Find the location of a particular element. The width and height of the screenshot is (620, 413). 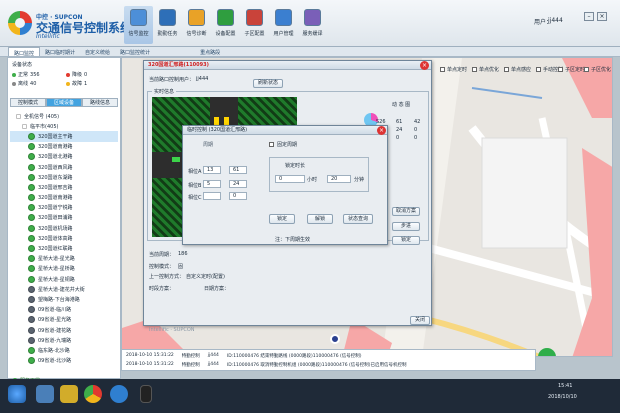

tree-item: 320国道体高路 is located at coordinates (64, 238).